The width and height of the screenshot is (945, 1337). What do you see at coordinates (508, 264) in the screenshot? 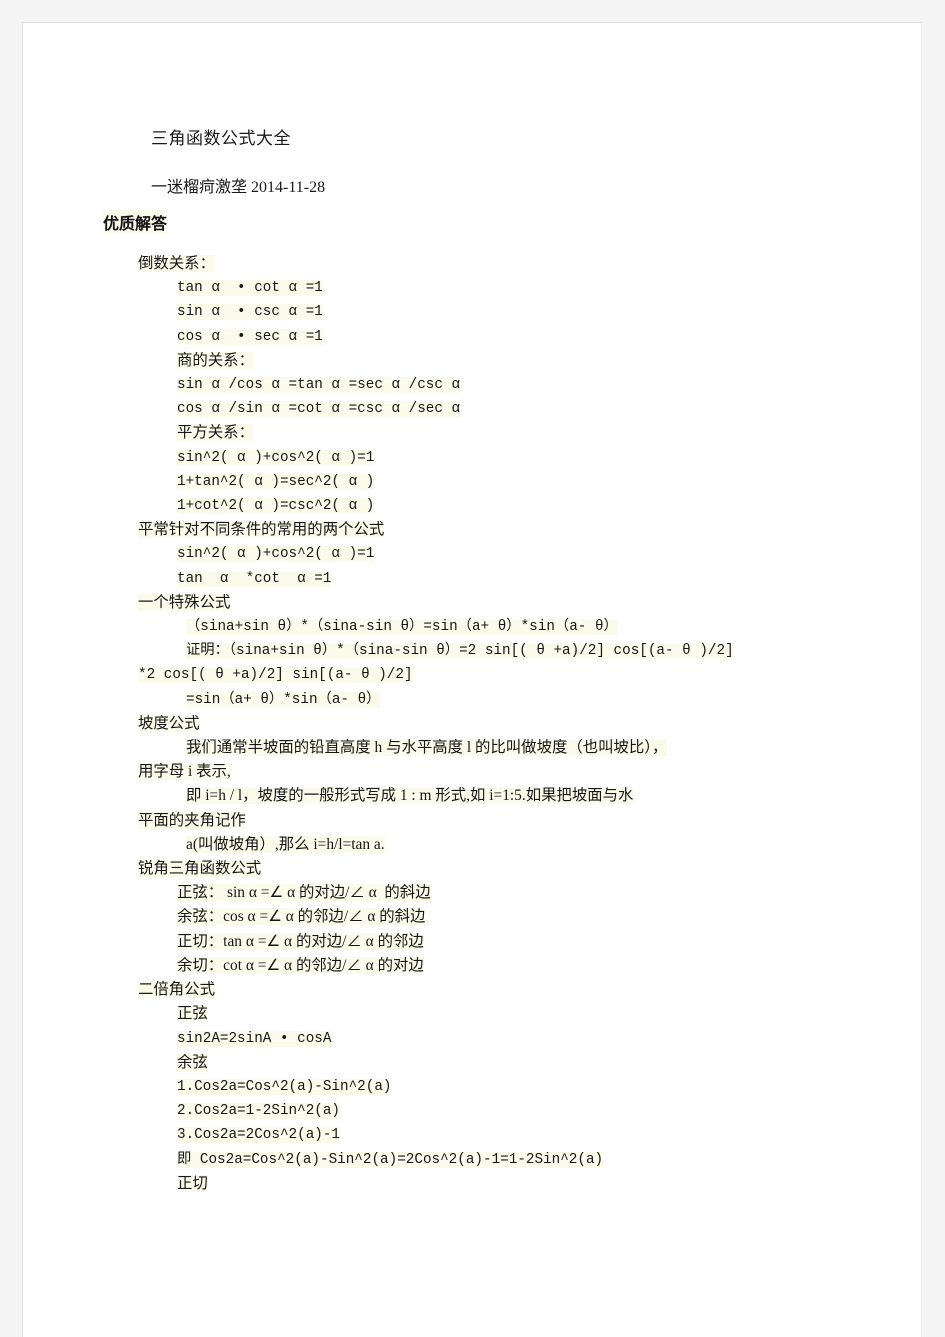
I see `formula-line: 倒数关系：` at bounding box center [508, 264].